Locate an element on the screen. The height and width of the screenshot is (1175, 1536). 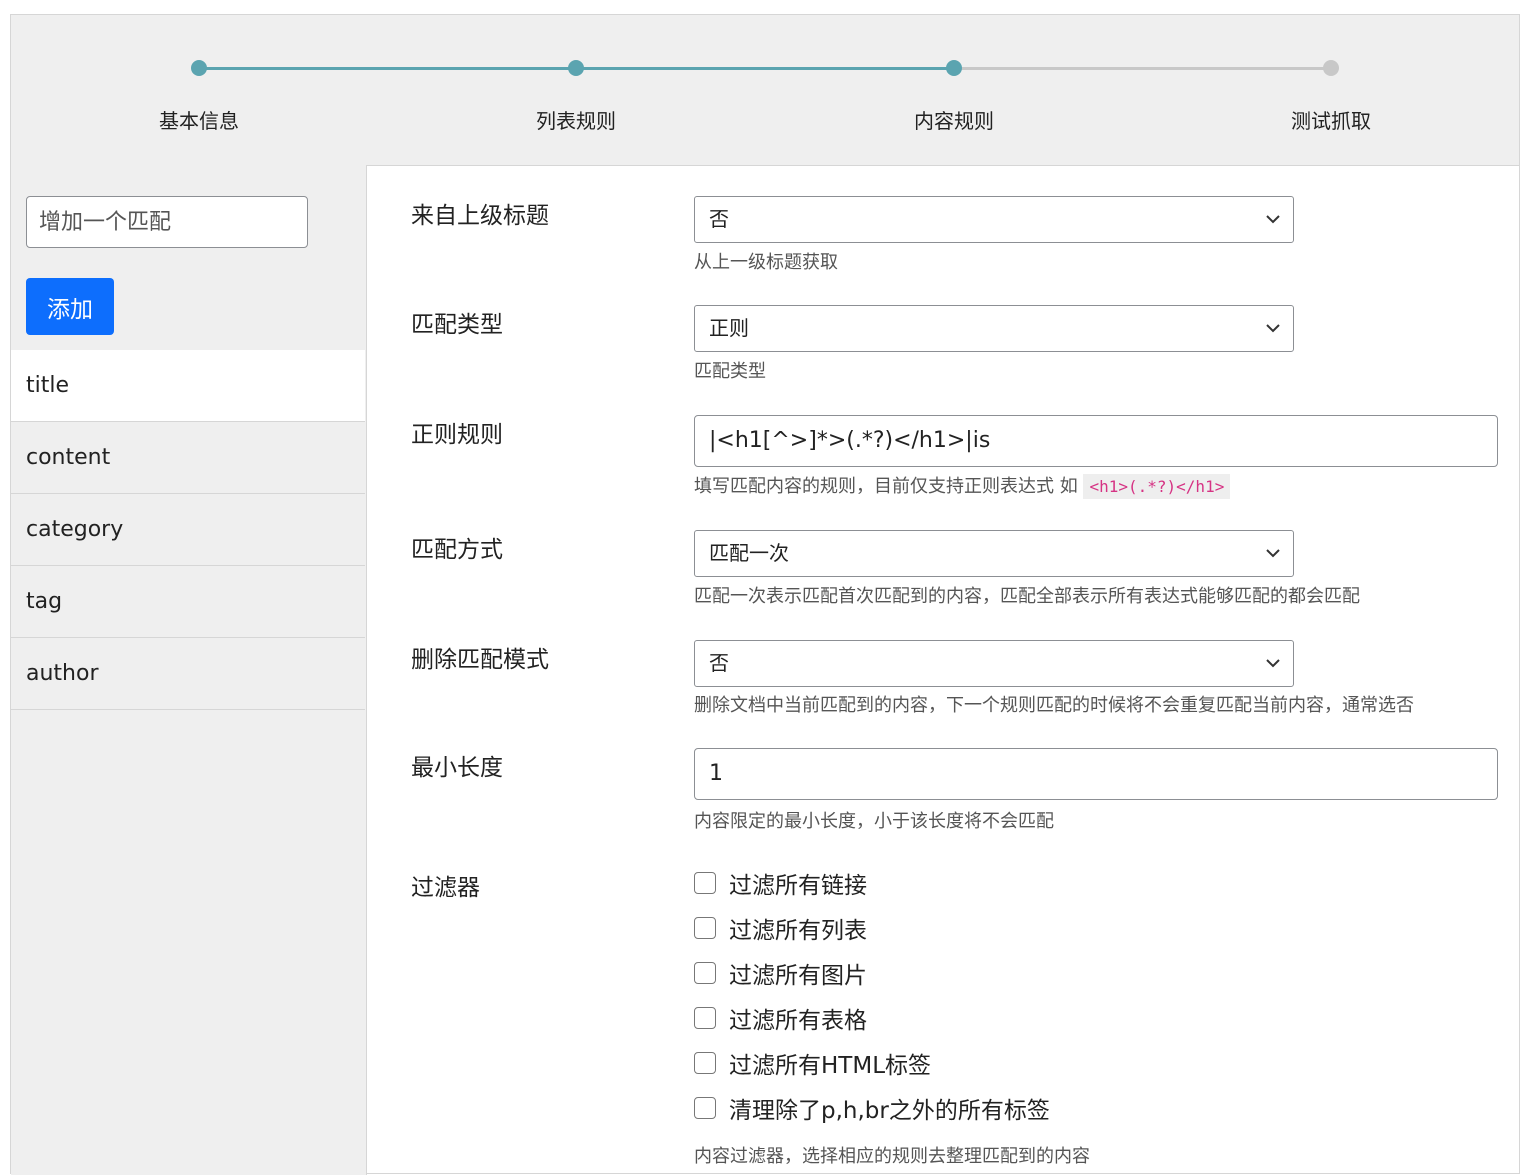
step-connector-pending is located at coordinates (1142, 68).